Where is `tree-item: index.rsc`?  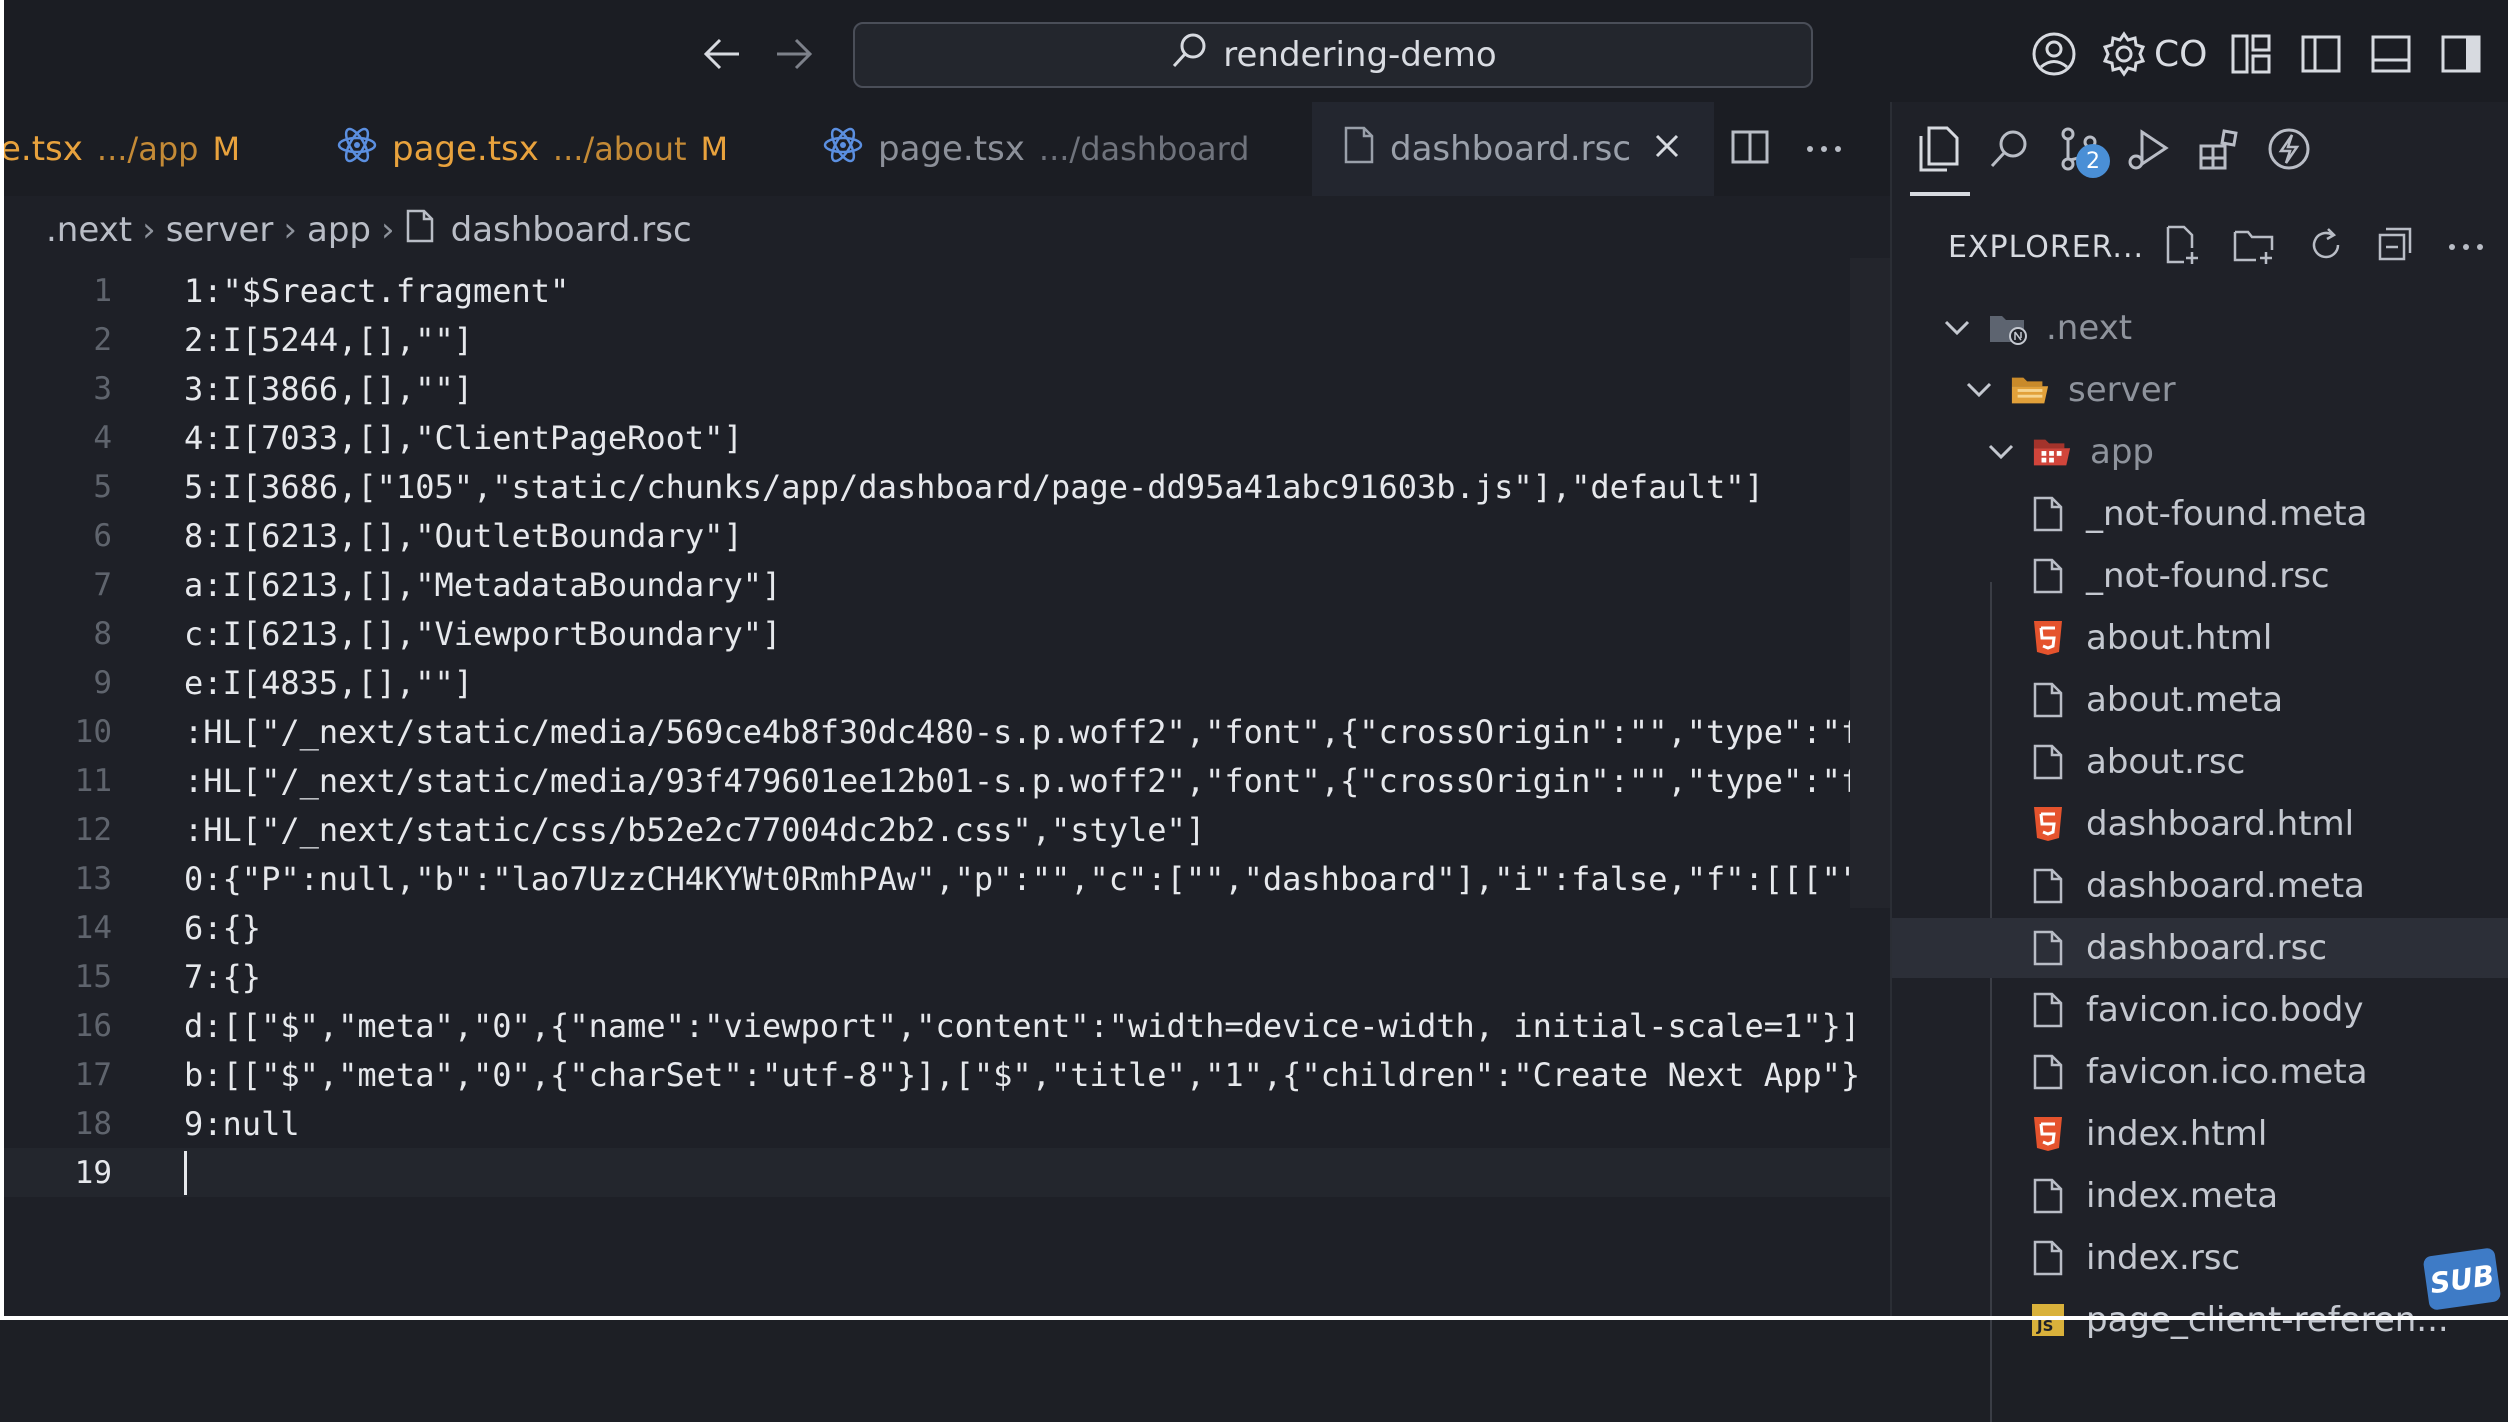 tree-item: index.rsc is located at coordinates (2200, 1258).